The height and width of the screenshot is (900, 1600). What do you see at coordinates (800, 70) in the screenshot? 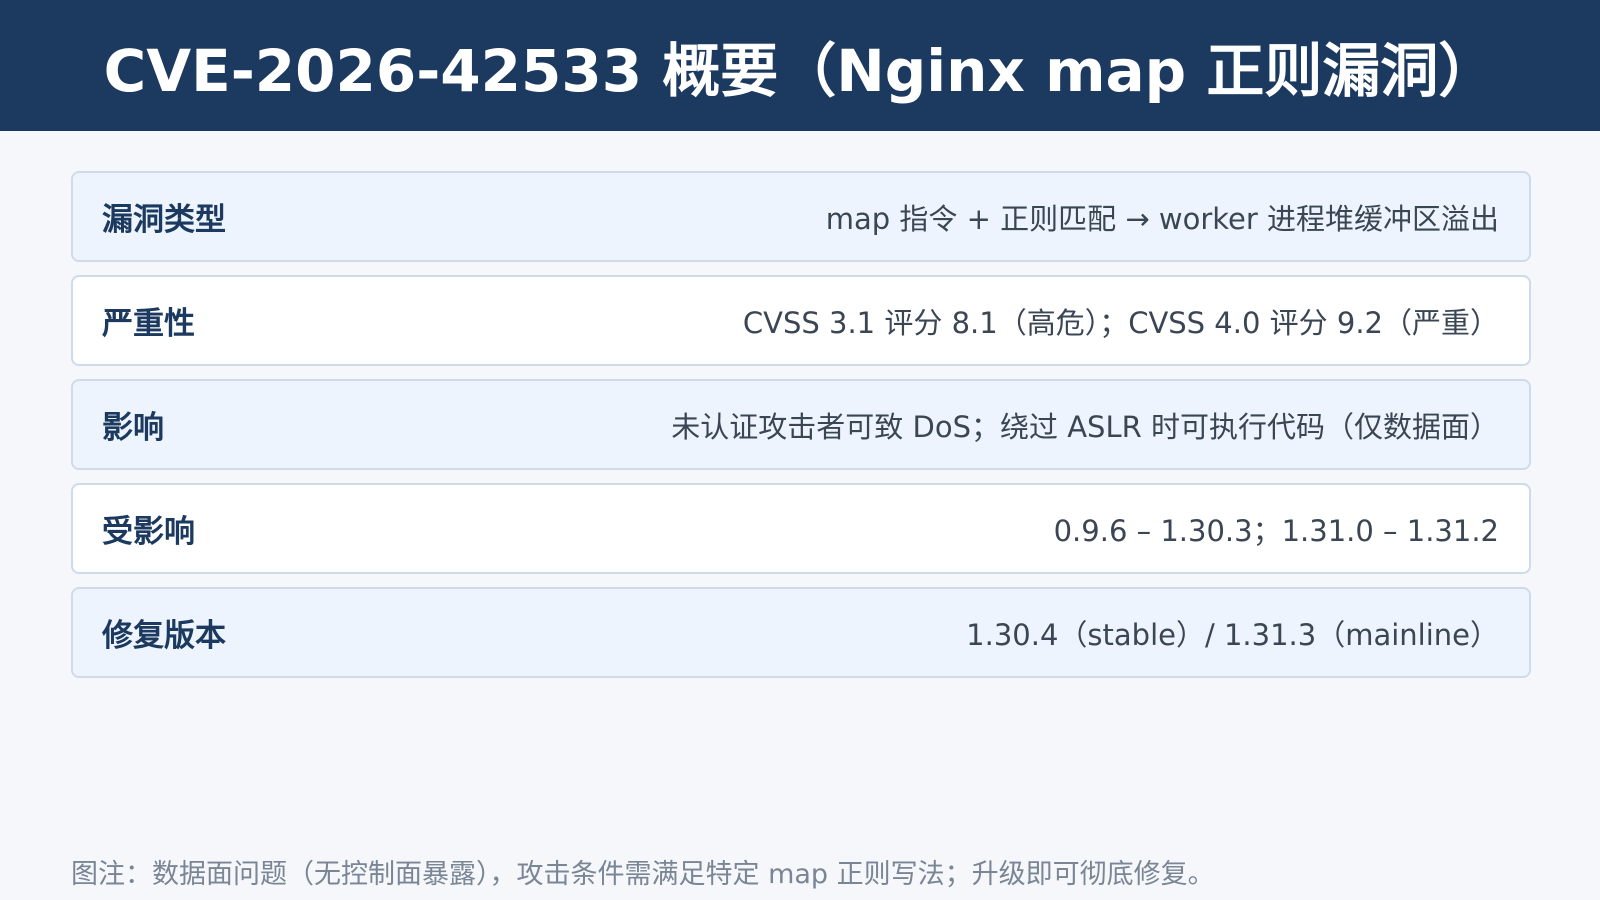
I see `page-title: CVE-2026-42533 概要（Nginx map 正则漏洞）` at bounding box center [800, 70].